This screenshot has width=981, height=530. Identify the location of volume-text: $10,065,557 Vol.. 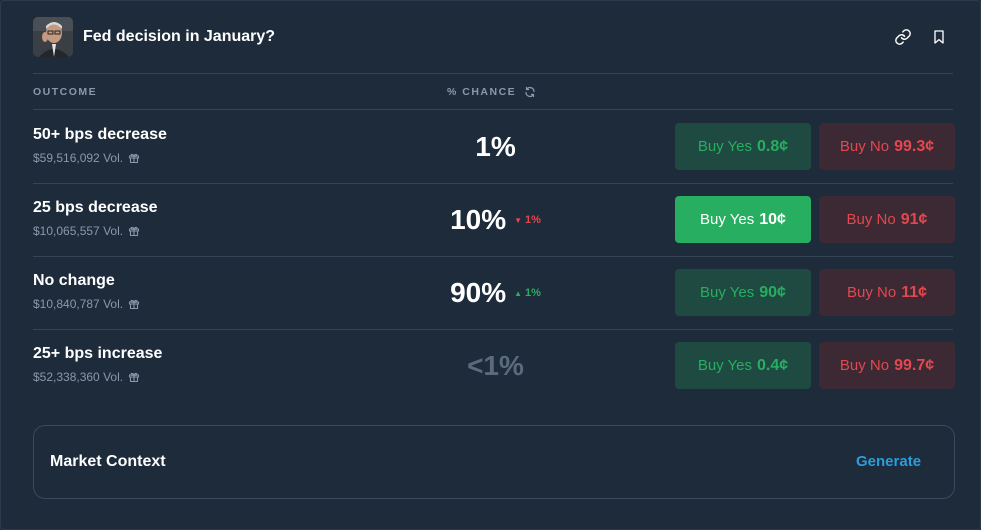
(78, 231).